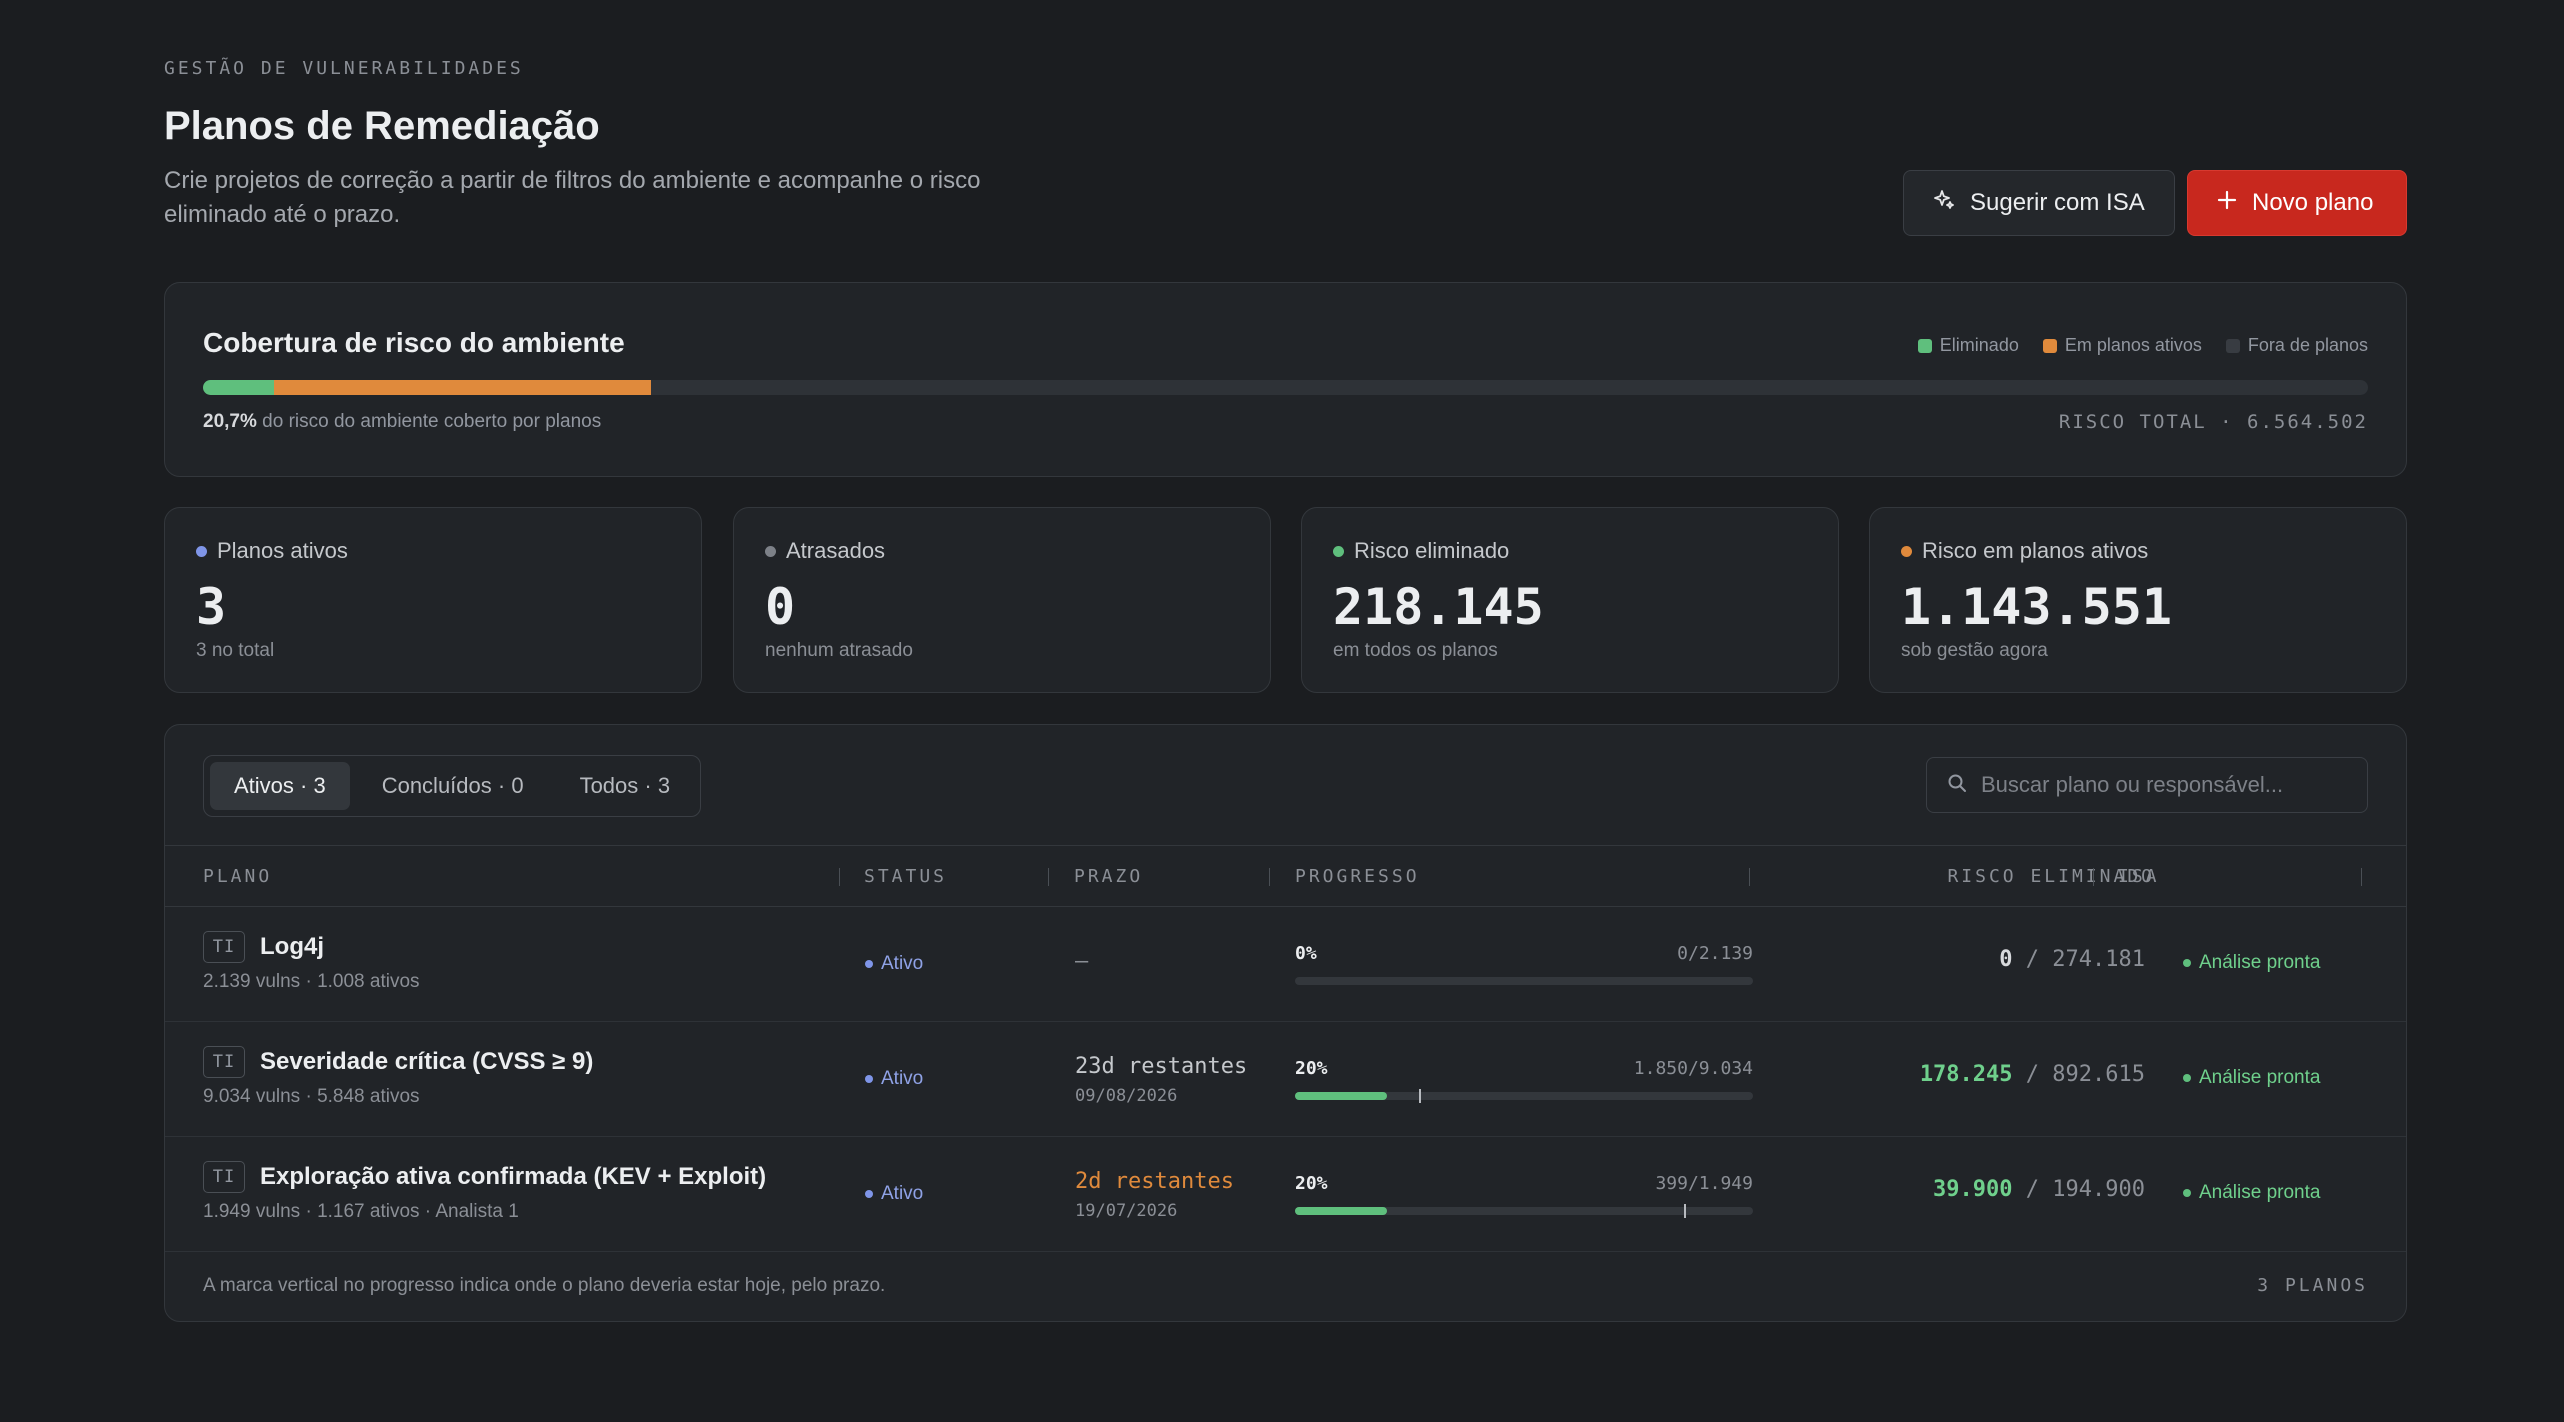 The width and height of the screenshot is (2564, 1422). Describe the element at coordinates (239, 387) in the screenshot. I see `coverage-segment-eliminated` at that location.